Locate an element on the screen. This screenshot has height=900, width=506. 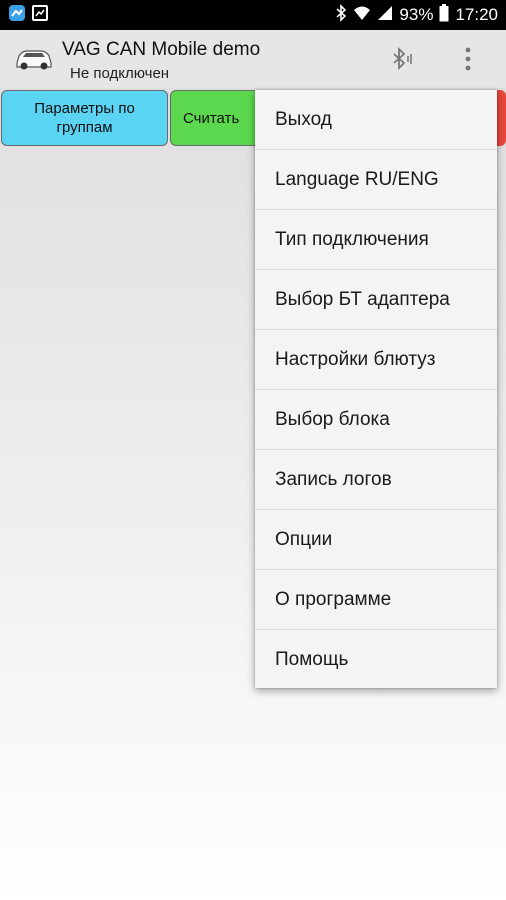
menu-item-label: Language RU/ENG is located at coordinates (357, 179).